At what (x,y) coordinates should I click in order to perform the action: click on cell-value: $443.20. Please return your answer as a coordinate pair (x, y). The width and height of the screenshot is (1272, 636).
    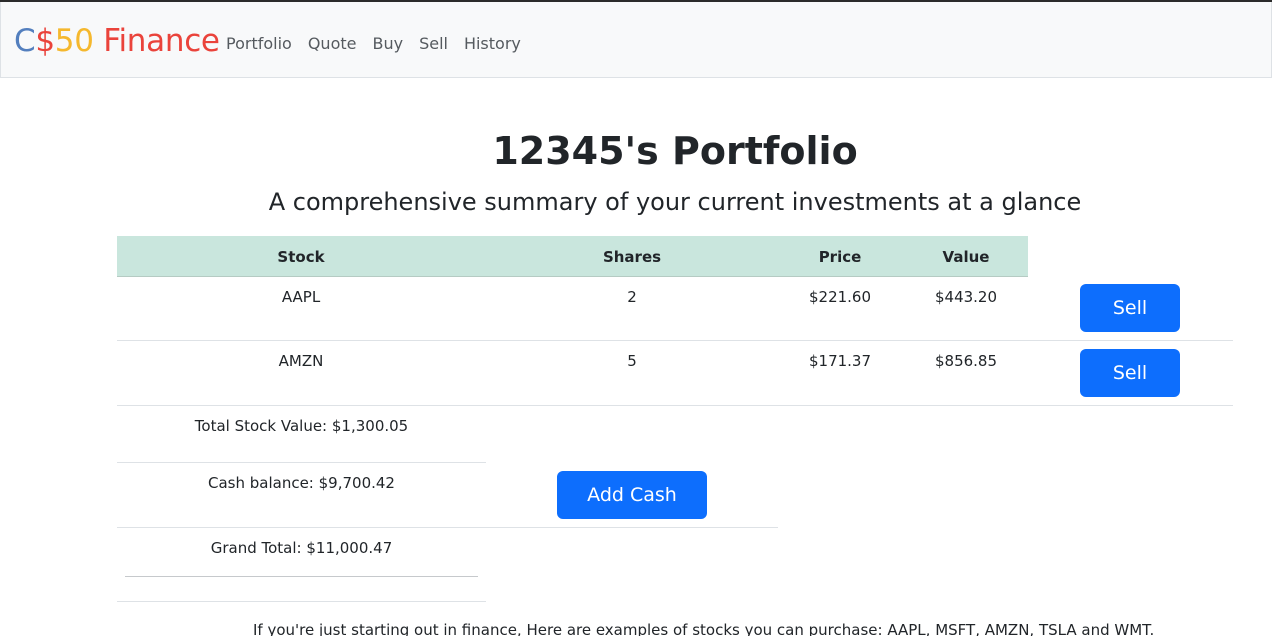
    Looking at the image, I should click on (966, 297).